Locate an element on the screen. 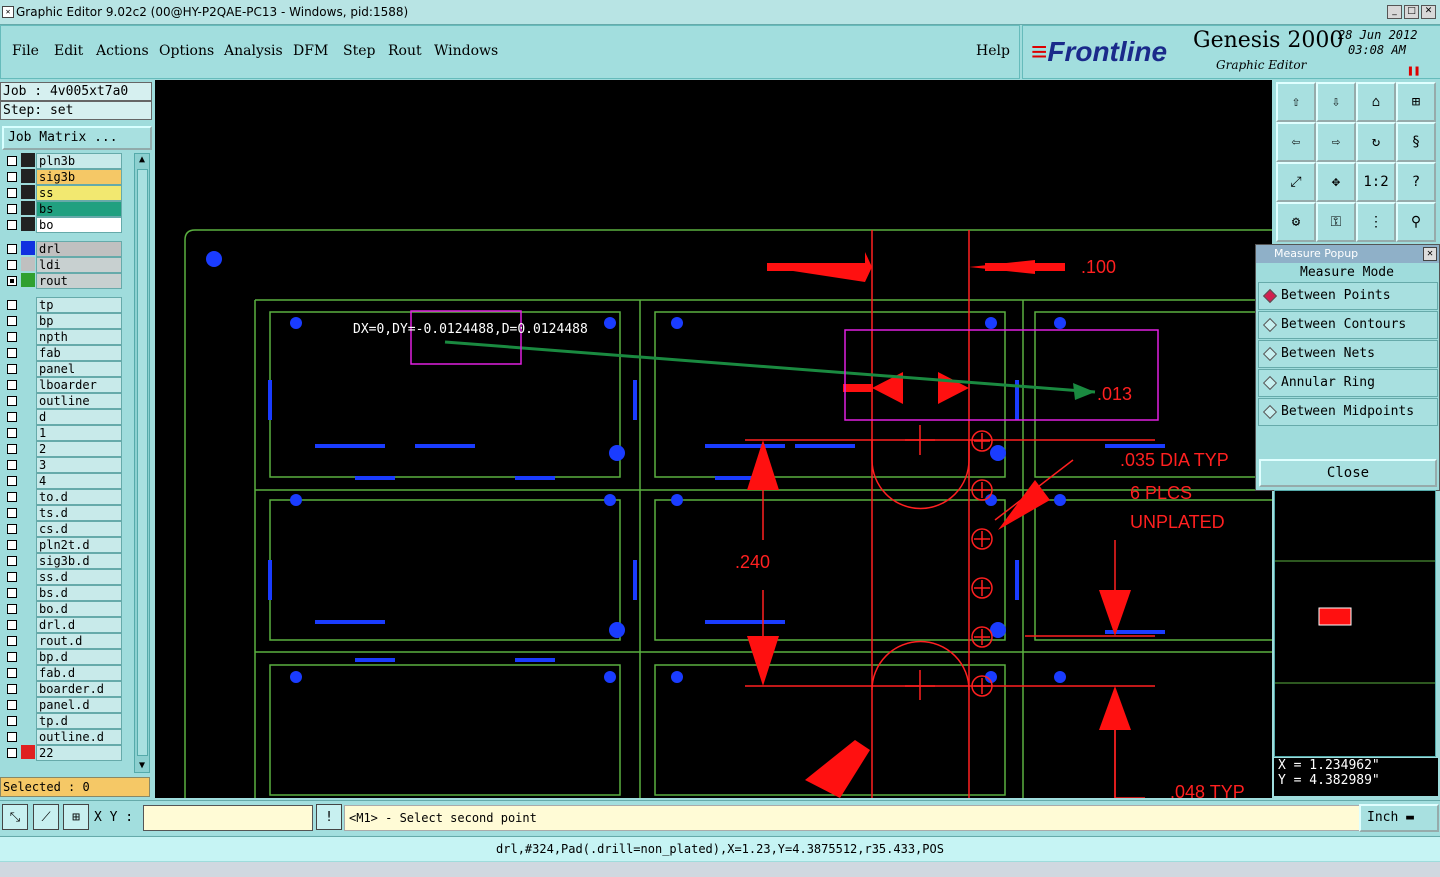  layer-name: ss.d is located at coordinates (79, 577).